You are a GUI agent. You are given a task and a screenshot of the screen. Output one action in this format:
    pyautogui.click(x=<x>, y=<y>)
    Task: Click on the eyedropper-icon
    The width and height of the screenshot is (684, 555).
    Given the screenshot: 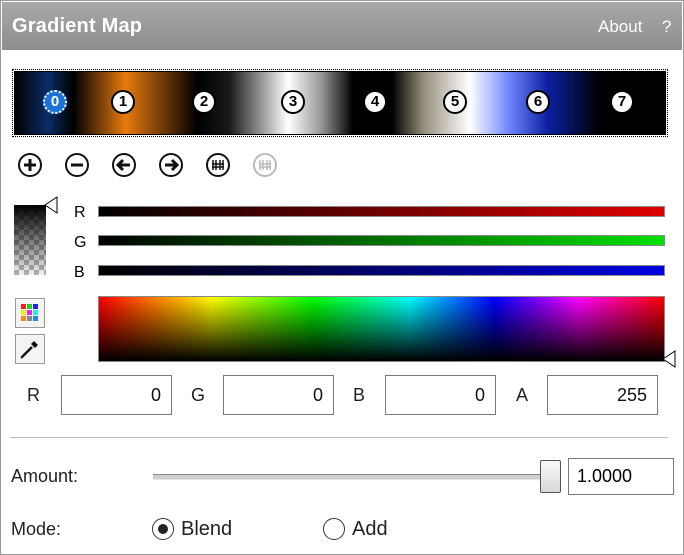 What is the action you would take?
    pyautogui.click(x=29, y=350)
    